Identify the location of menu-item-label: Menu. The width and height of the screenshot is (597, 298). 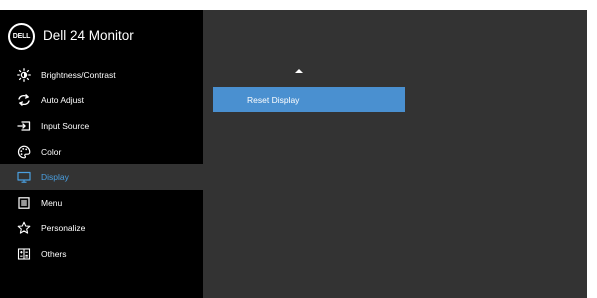
(52, 202).